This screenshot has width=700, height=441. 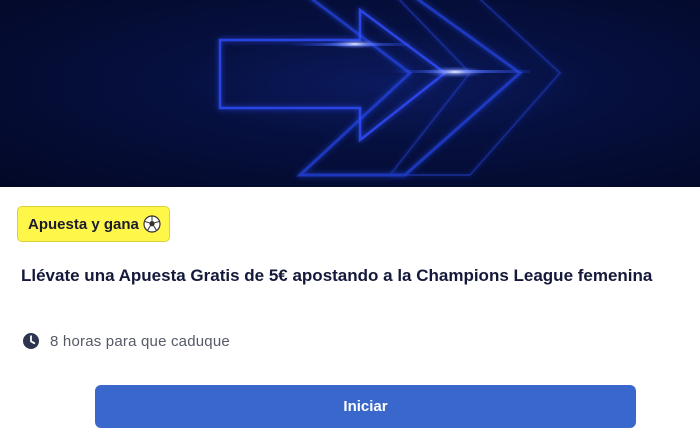 I want to click on expiry-text: 8 horas para que caduque, so click(x=140, y=341).